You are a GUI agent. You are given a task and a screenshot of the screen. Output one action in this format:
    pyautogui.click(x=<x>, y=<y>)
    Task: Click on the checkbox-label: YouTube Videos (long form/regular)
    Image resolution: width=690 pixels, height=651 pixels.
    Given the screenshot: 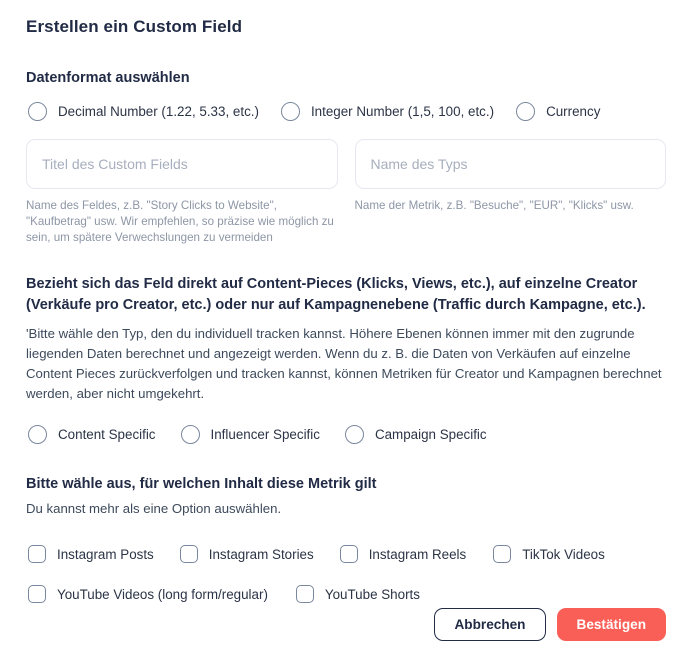 What is the action you would take?
    pyautogui.click(x=162, y=594)
    